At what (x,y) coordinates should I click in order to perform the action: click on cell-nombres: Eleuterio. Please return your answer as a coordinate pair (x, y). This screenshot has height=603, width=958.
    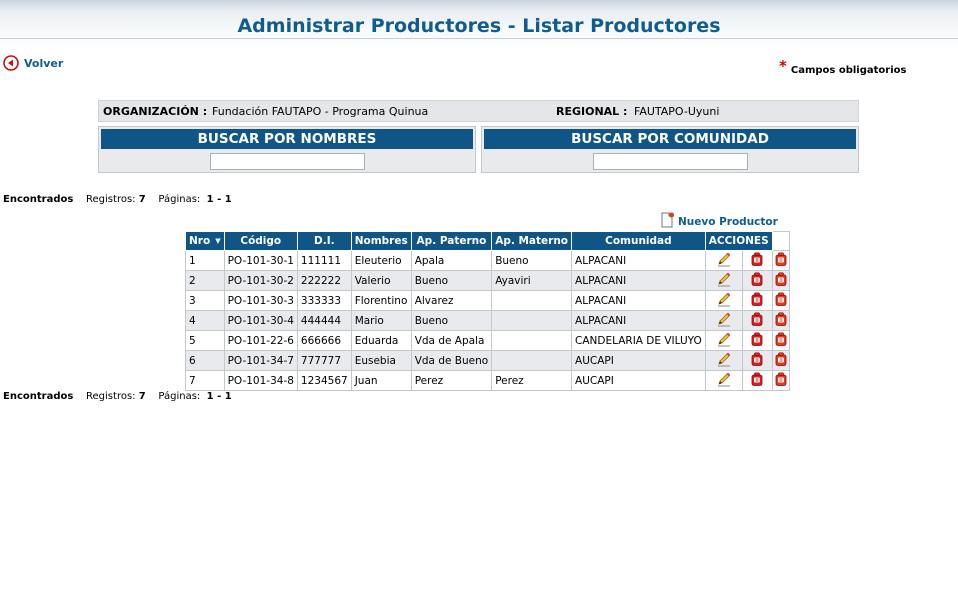
    Looking at the image, I should click on (381, 260).